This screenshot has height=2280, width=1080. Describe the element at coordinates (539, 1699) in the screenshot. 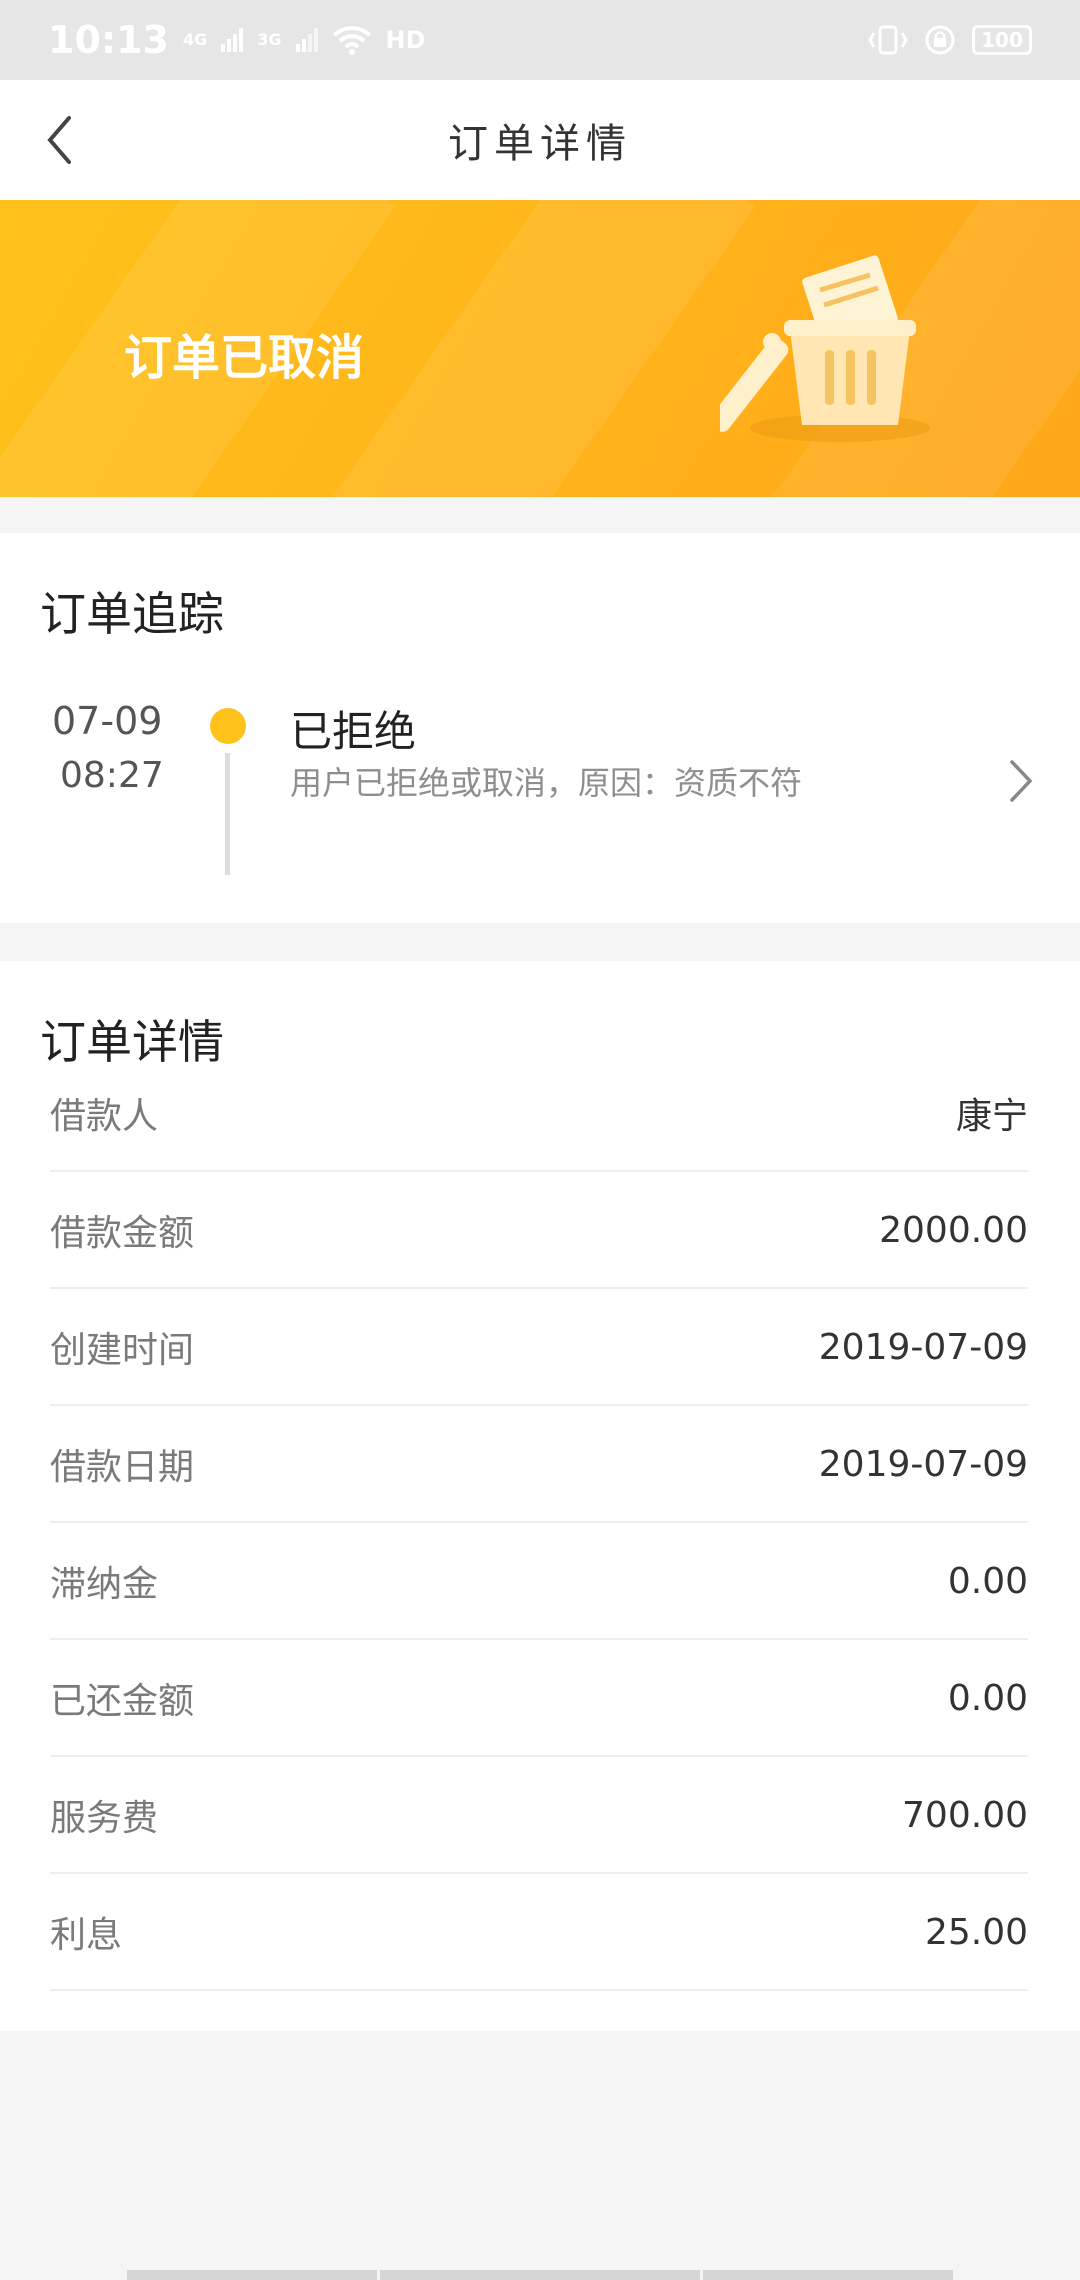

I see `detail-row-repaid-amount: 已还金额 0.00` at that location.